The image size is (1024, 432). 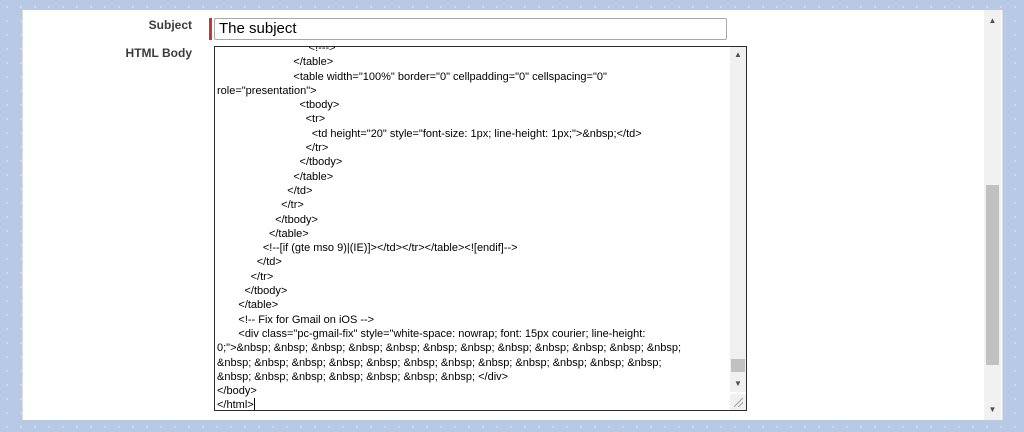 What do you see at coordinates (992, 275) in the screenshot?
I see `page-scroll-thumb` at bounding box center [992, 275].